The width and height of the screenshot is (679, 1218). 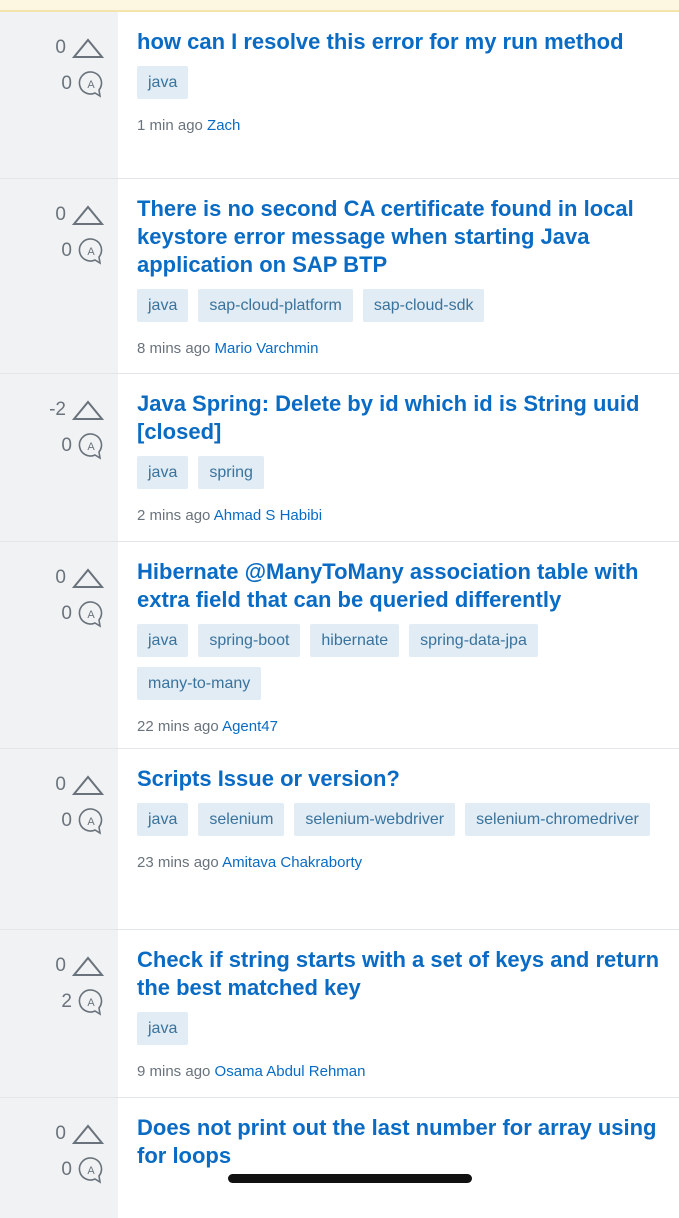 What do you see at coordinates (250, 726) in the screenshot?
I see `user-link: Agent47` at bounding box center [250, 726].